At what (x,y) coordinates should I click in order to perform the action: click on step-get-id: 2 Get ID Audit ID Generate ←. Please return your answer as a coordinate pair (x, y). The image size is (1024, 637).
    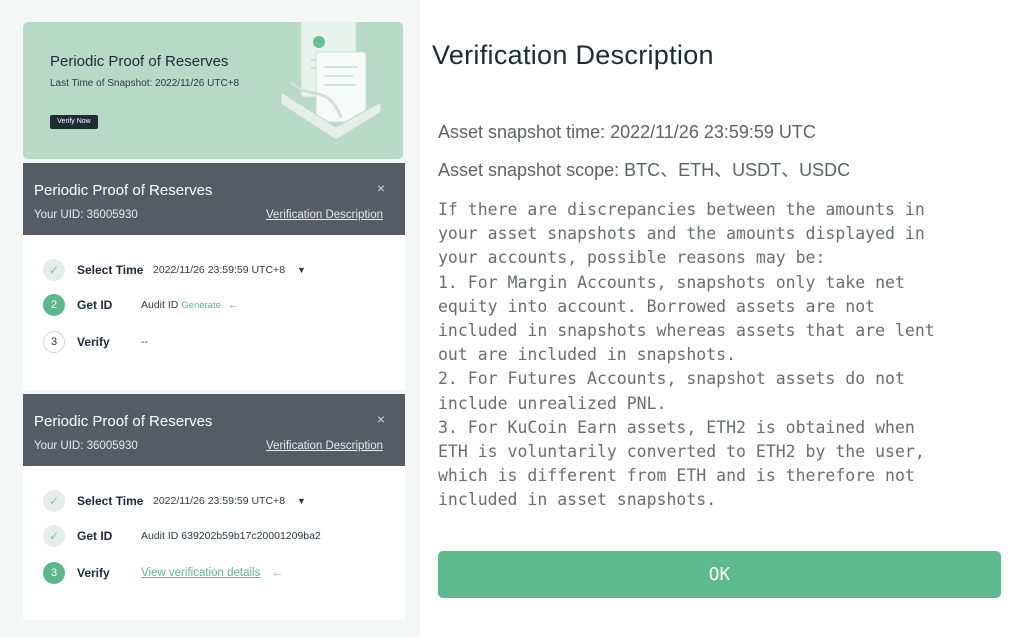
    Looking at the image, I should click on (218, 306).